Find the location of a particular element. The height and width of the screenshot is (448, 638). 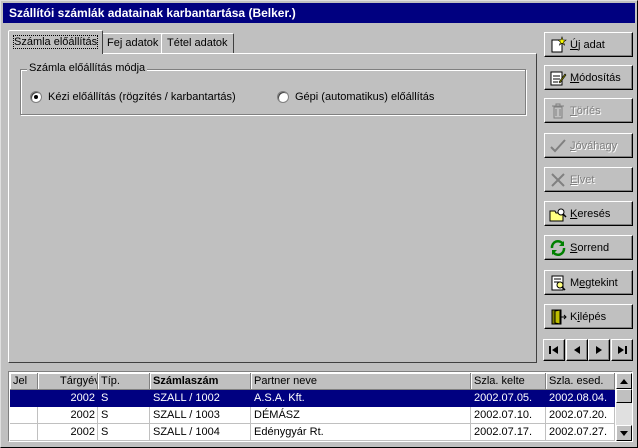

edit-record-icon is located at coordinates (558, 78).